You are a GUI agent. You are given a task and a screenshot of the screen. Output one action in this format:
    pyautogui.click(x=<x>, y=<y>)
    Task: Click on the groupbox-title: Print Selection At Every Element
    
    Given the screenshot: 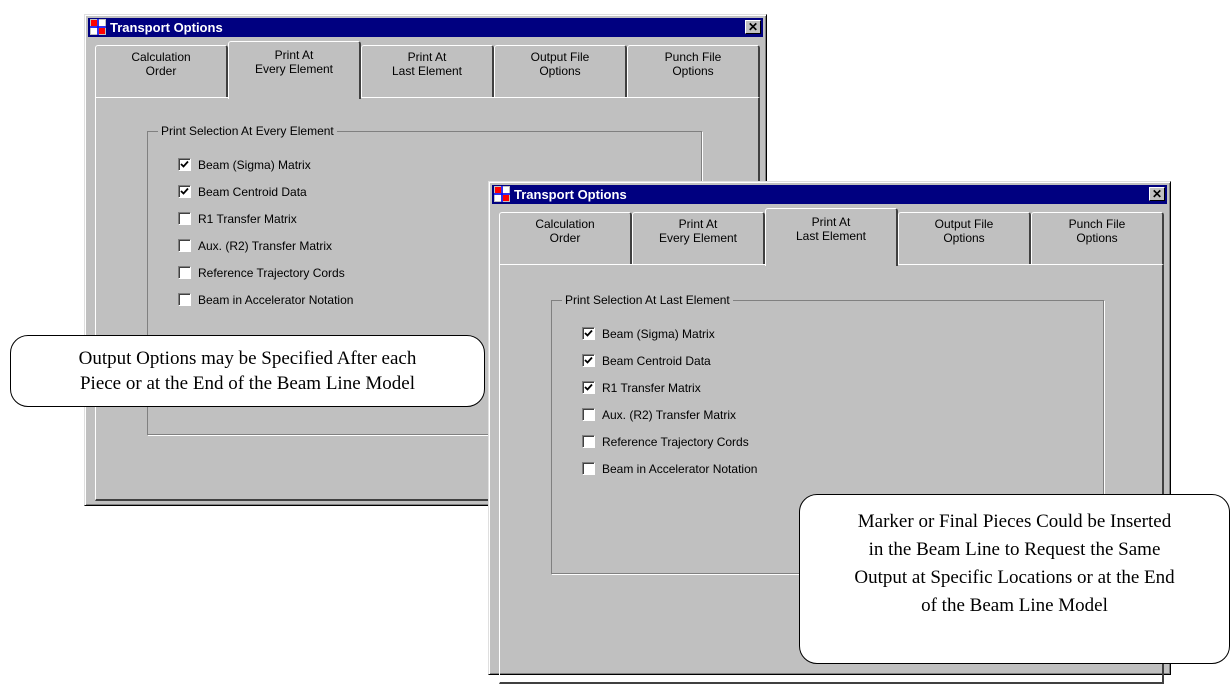 What is the action you would take?
    pyautogui.click(x=247, y=131)
    